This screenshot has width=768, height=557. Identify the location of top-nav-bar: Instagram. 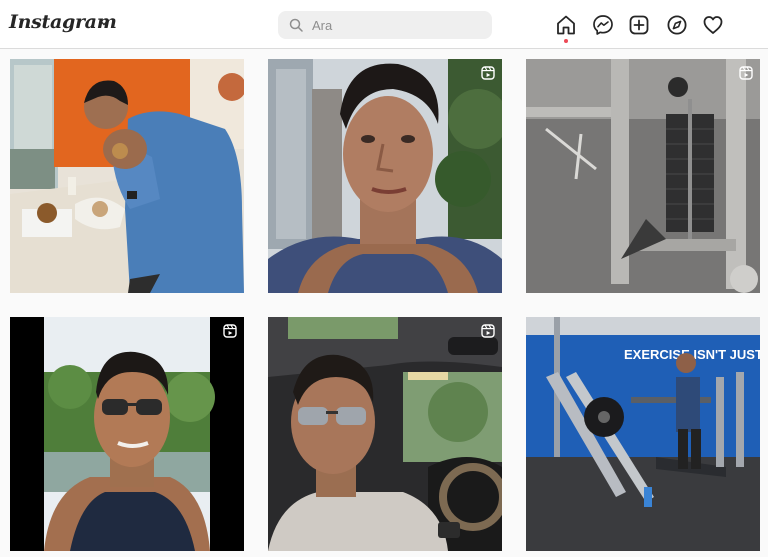
(384, 24).